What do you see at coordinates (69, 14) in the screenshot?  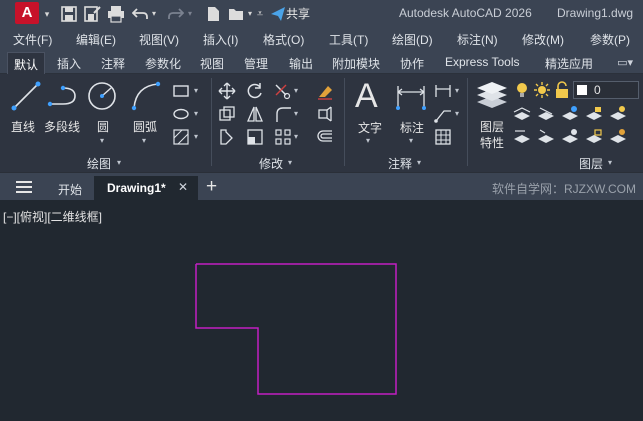 I see `save-icon` at bounding box center [69, 14].